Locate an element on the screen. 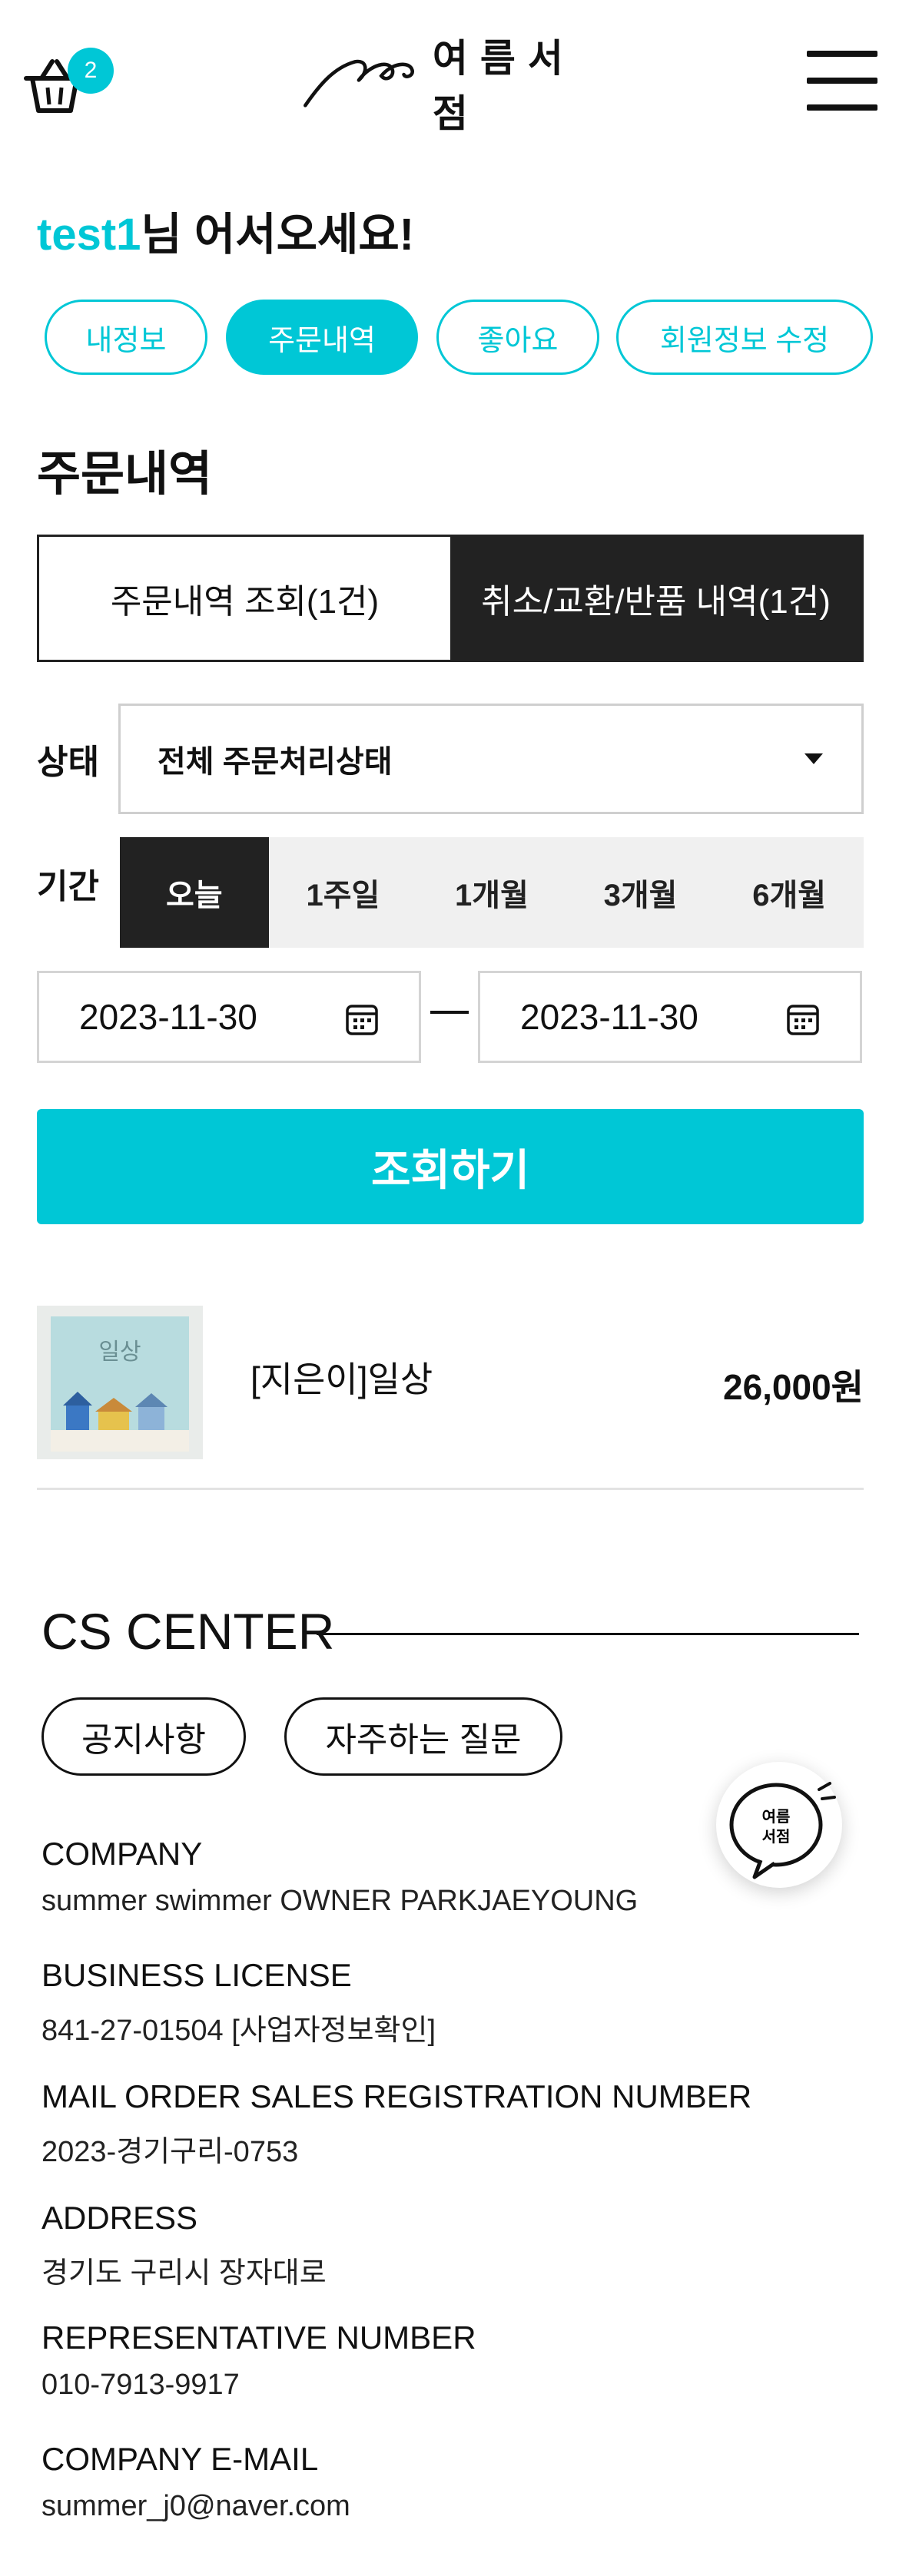 The image size is (899, 2576). company-email-value: summer_j0@naver.com is located at coordinates (196, 2506).